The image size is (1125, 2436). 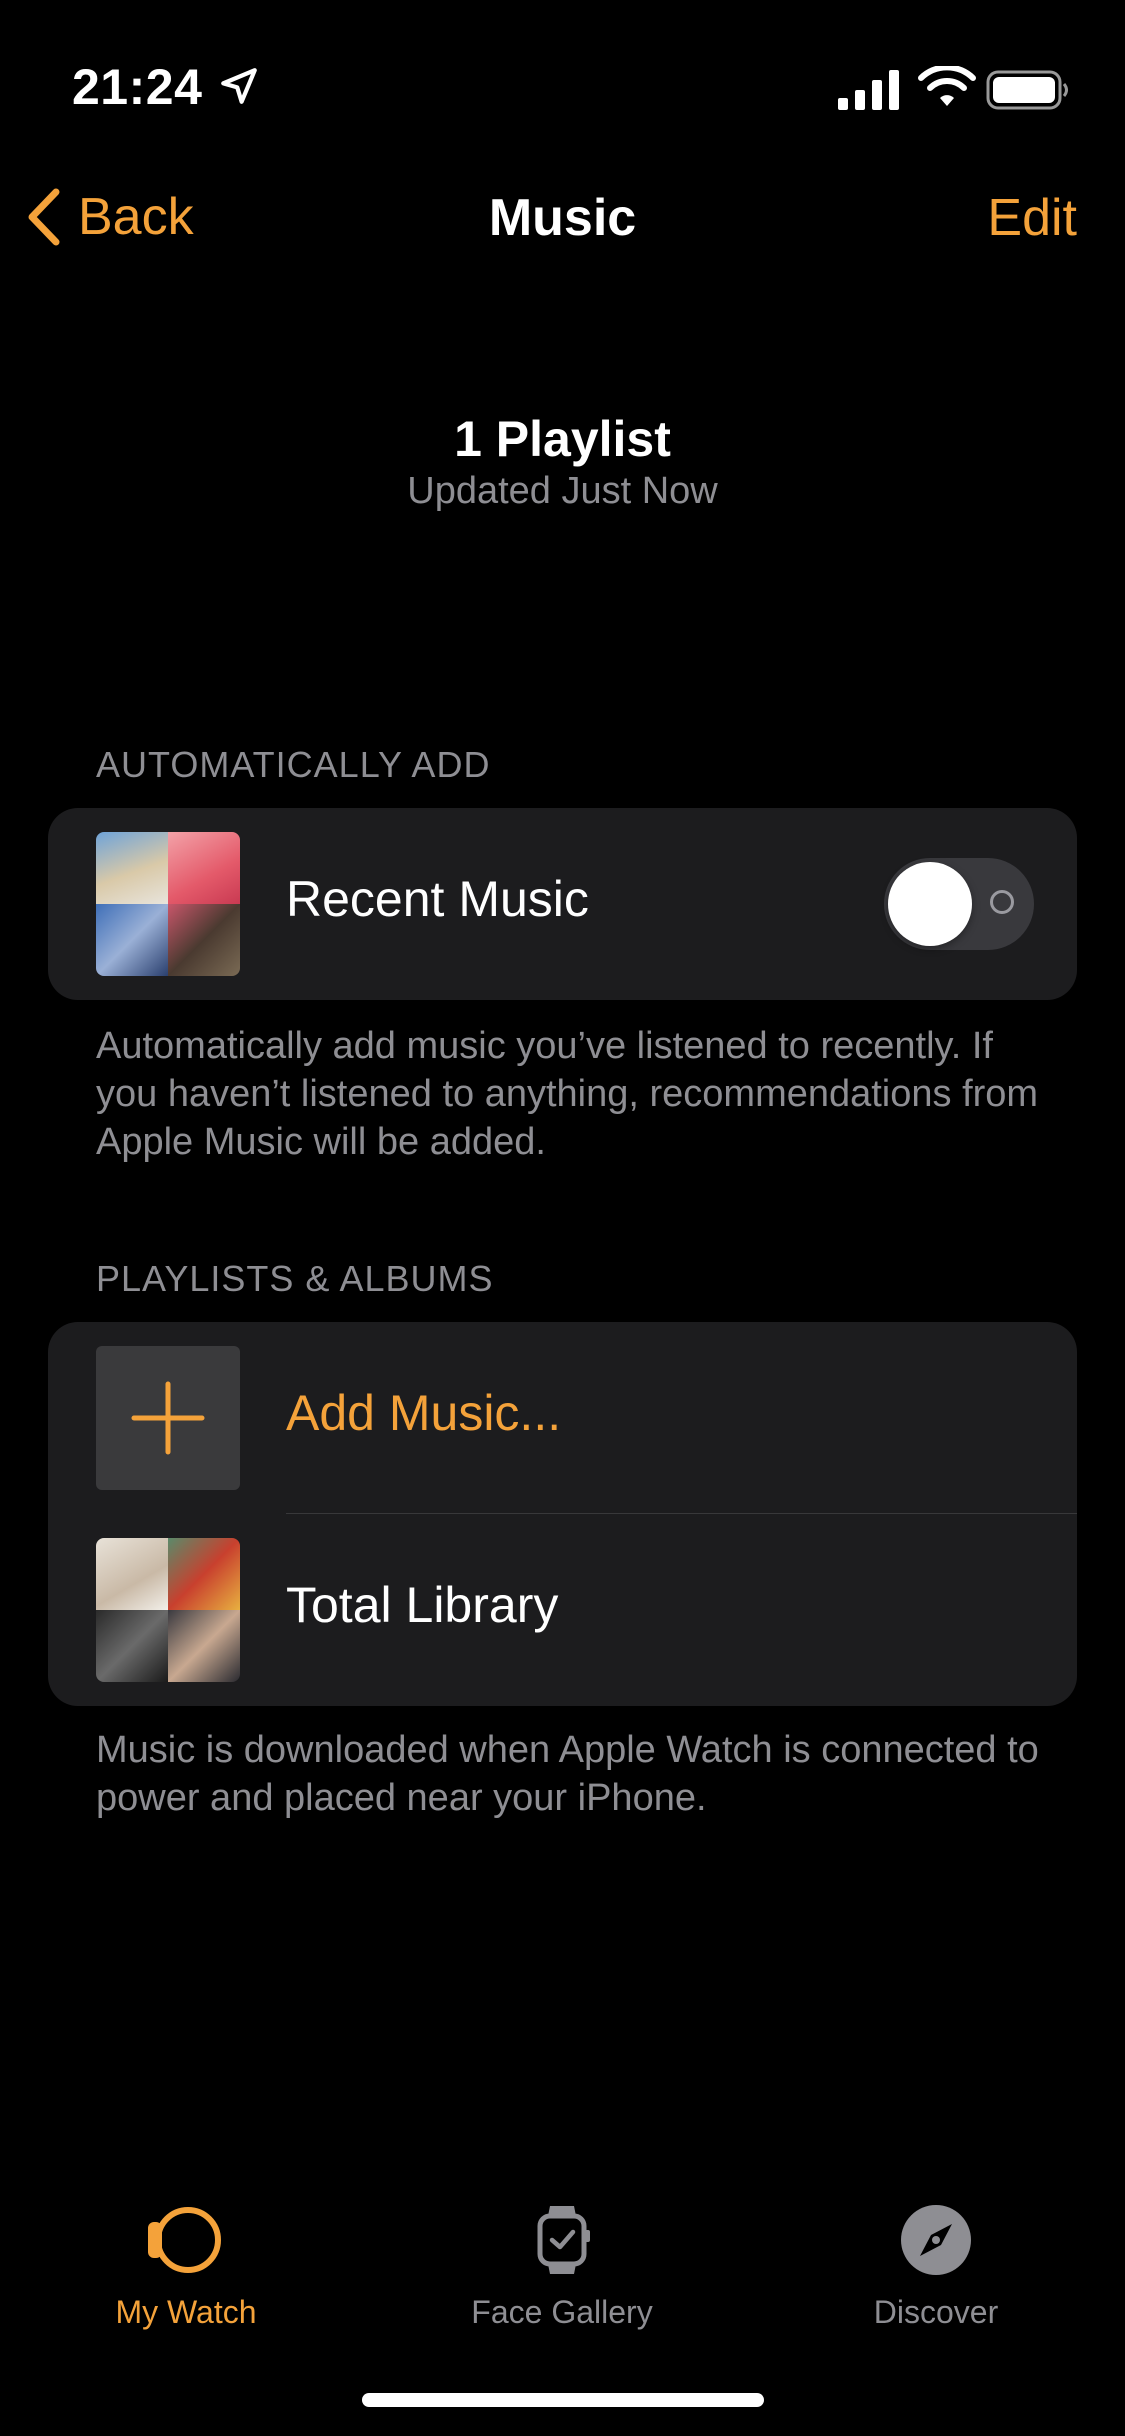 What do you see at coordinates (1032, 218) in the screenshot?
I see `edit-button: Edit` at bounding box center [1032, 218].